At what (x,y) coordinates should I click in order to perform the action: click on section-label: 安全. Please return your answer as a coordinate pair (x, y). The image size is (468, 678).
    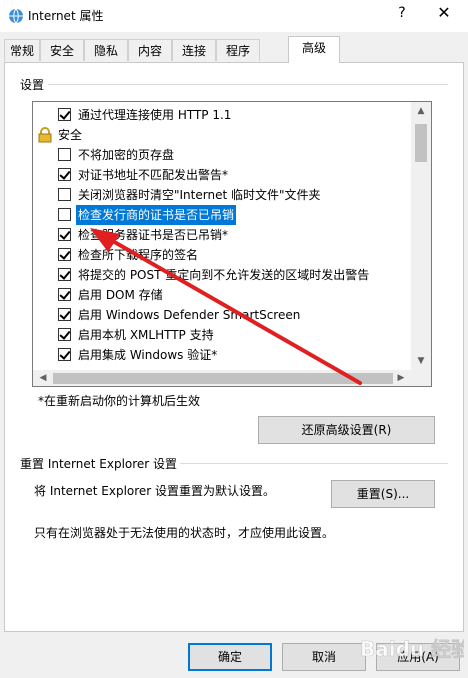
    Looking at the image, I should click on (70, 135).